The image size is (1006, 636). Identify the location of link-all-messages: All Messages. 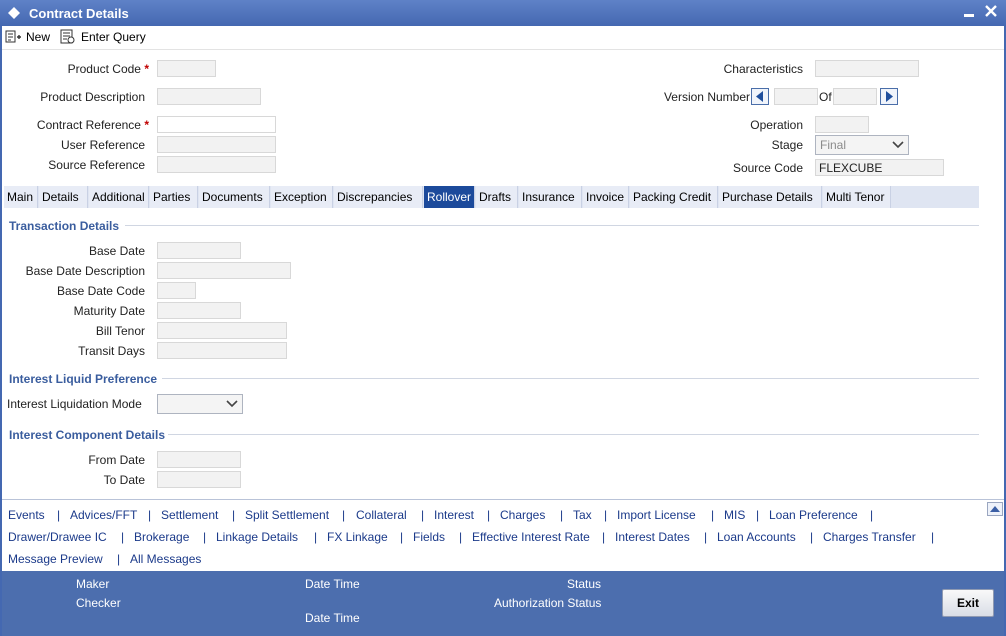
(165, 559).